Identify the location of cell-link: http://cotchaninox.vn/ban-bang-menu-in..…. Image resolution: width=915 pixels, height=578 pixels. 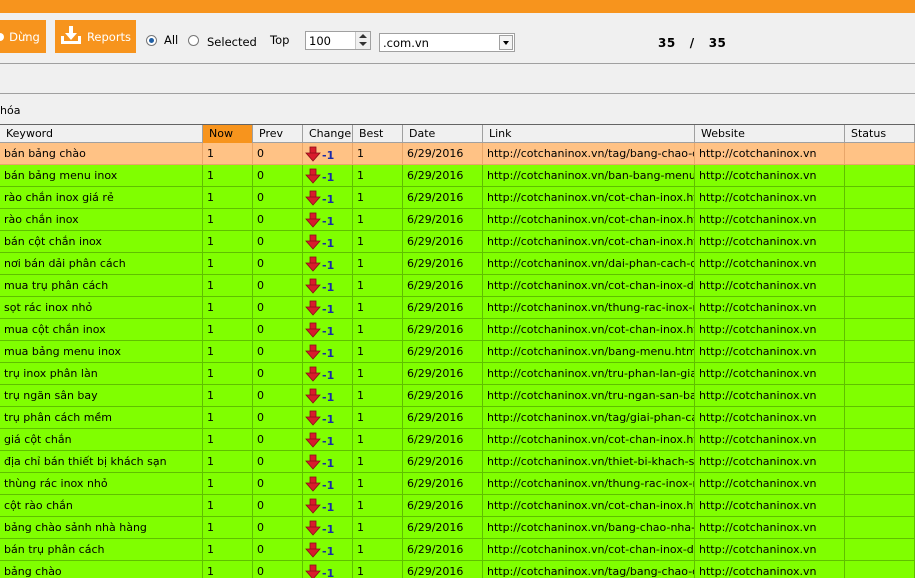
(589, 176).